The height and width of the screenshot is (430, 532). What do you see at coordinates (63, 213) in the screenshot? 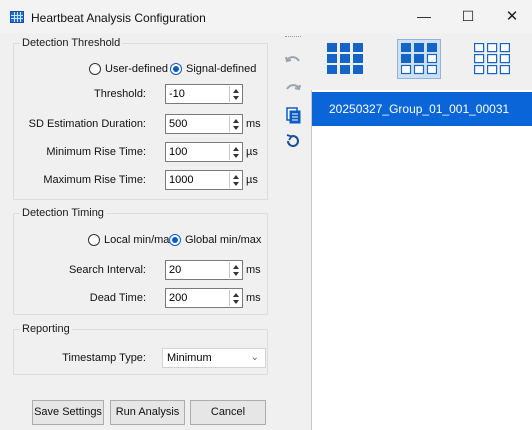
I see `detection-timing-title: Detection Timing` at bounding box center [63, 213].